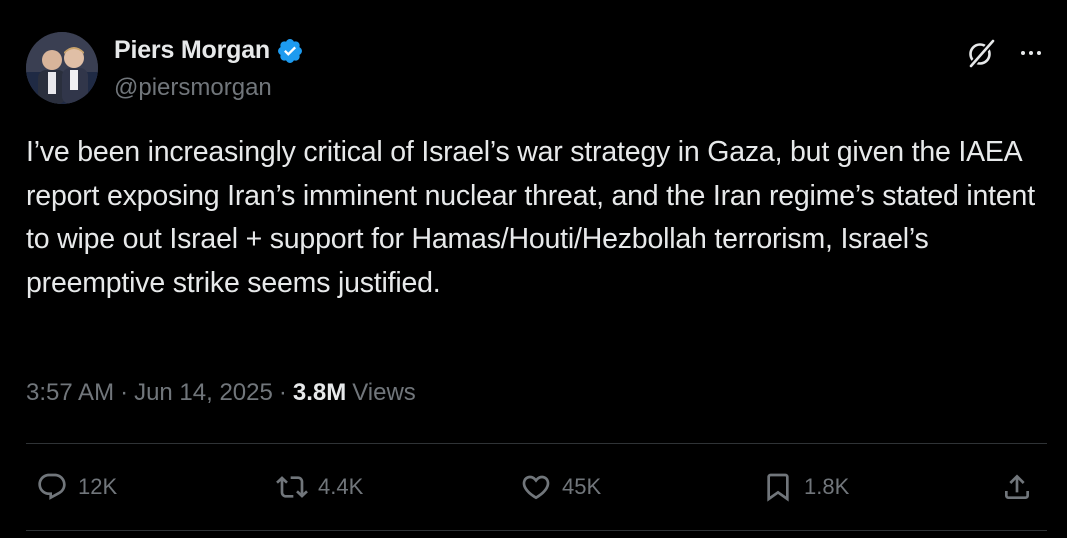 The height and width of the screenshot is (538, 1067). I want to click on tweet-date: Jun 14, 2025, so click(203, 393).